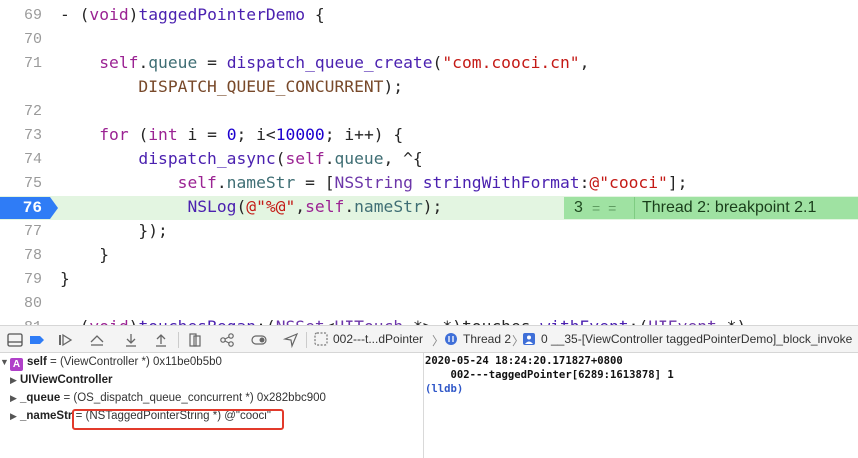 The width and height of the screenshot is (858, 458). I want to click on code-line: 78 }, so click(429, 256).